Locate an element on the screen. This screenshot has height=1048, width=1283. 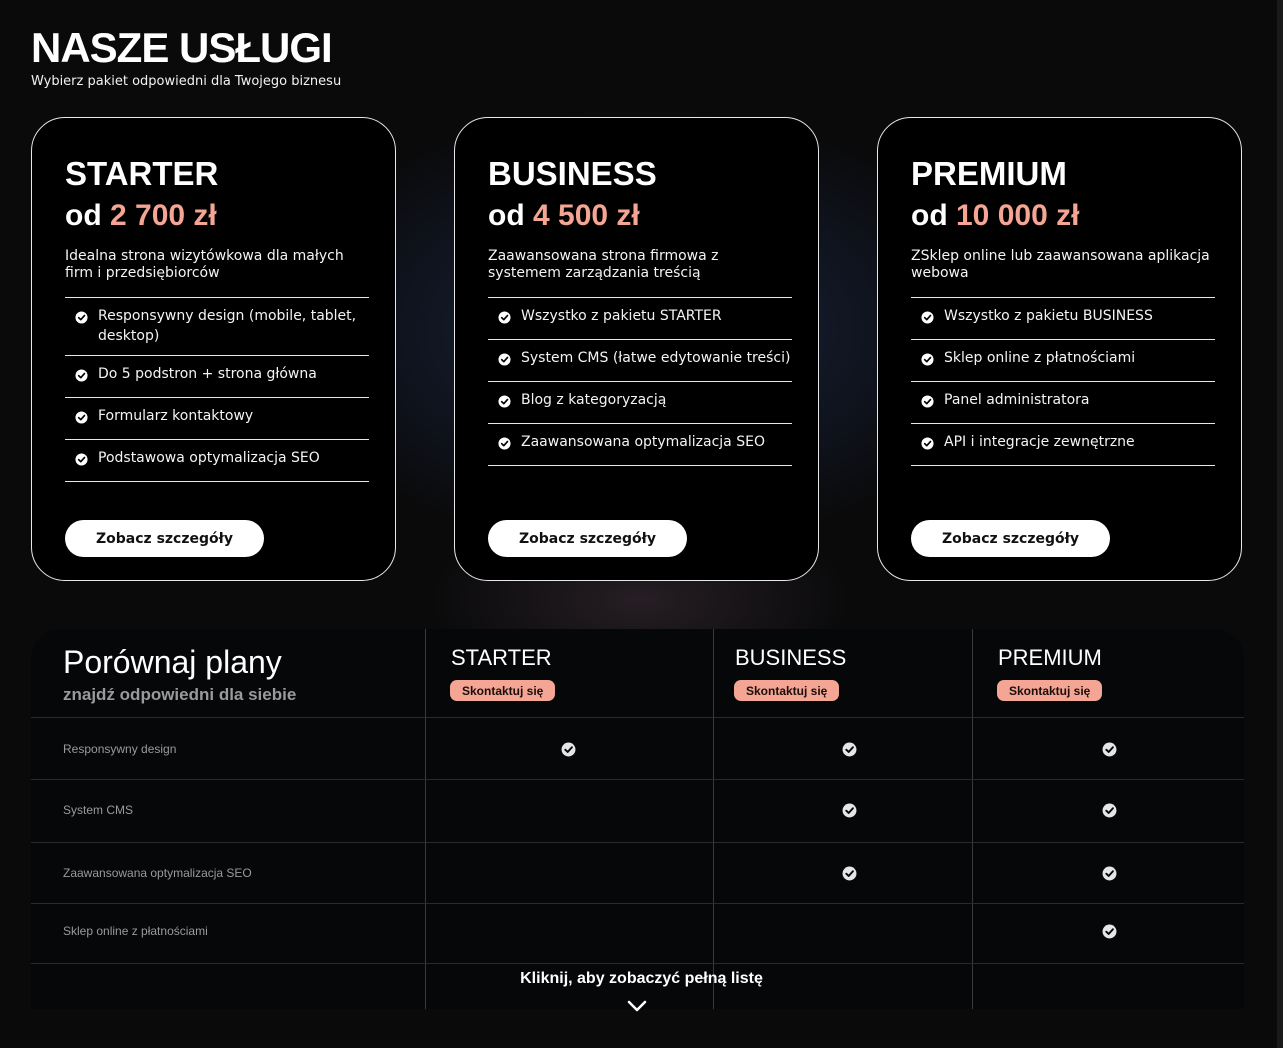
plan-feature-label: Blog z kategoryzacją is located at coordinates (594, 400).